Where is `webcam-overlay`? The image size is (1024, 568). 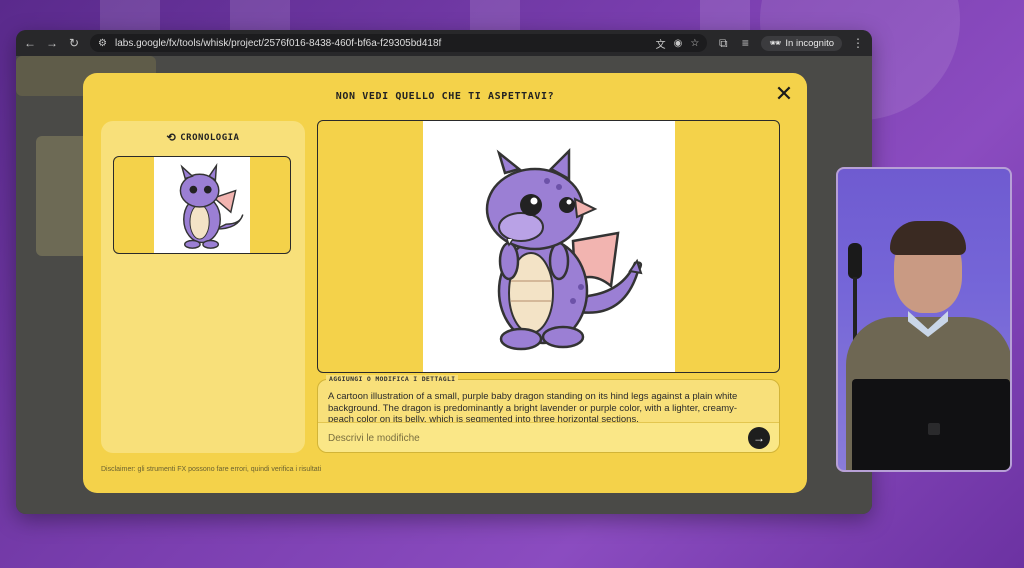 webcam-overlay is located at coordinates (924, 319).